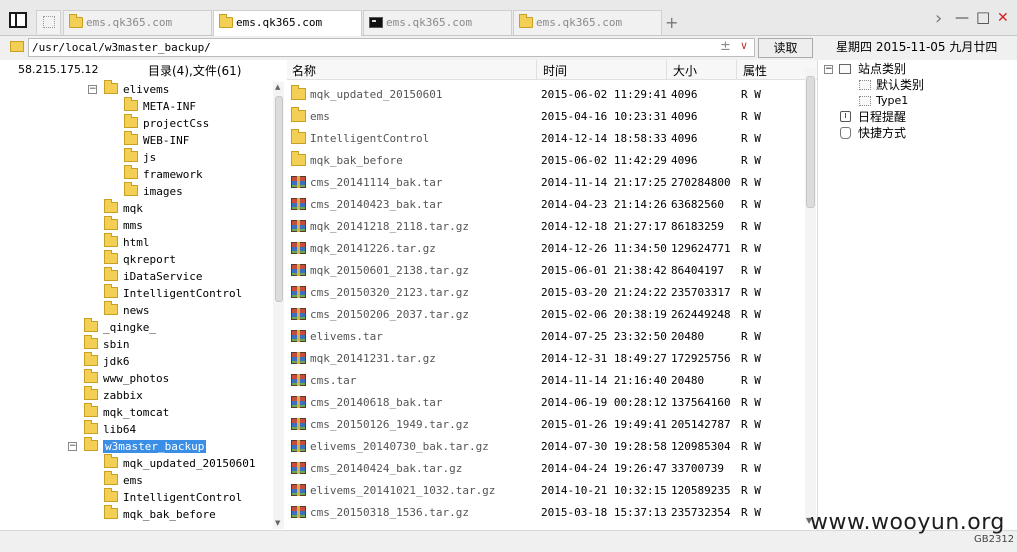 This screenshot has width=1017, height=552. Describe the element at coordinates (938, 18) in the screenshot. I see `chevron-right-icon: ›` at that location.